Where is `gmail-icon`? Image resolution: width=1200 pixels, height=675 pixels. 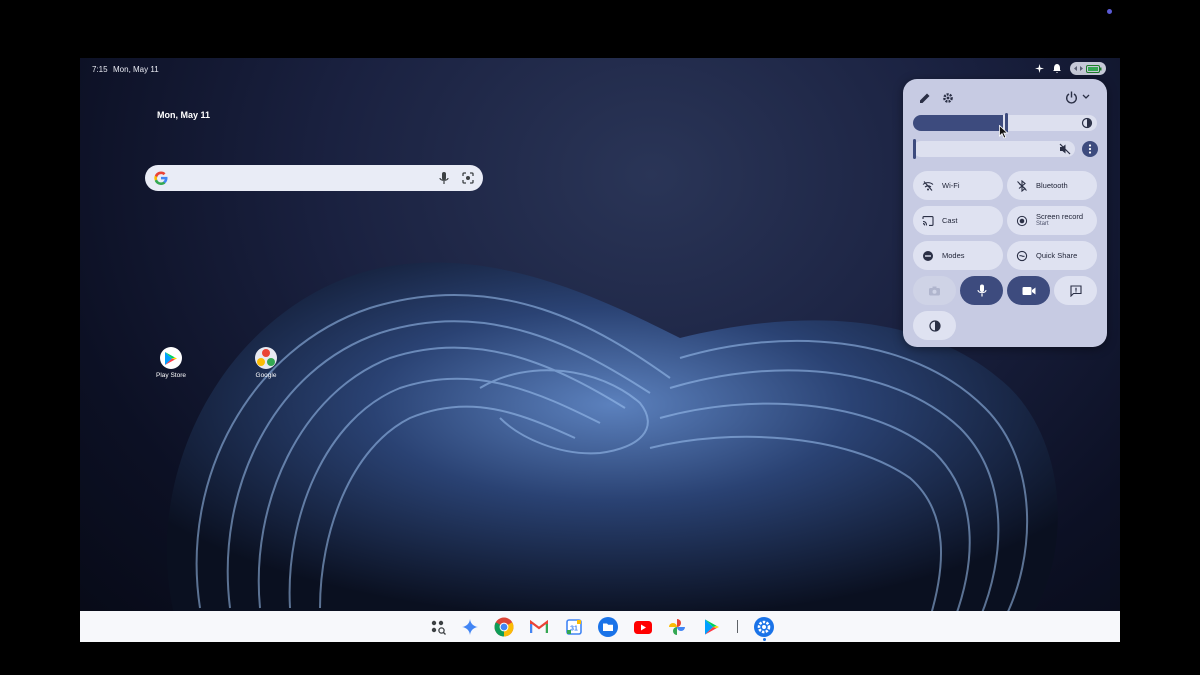
gmail-icon is located at coordinates (539, 627).